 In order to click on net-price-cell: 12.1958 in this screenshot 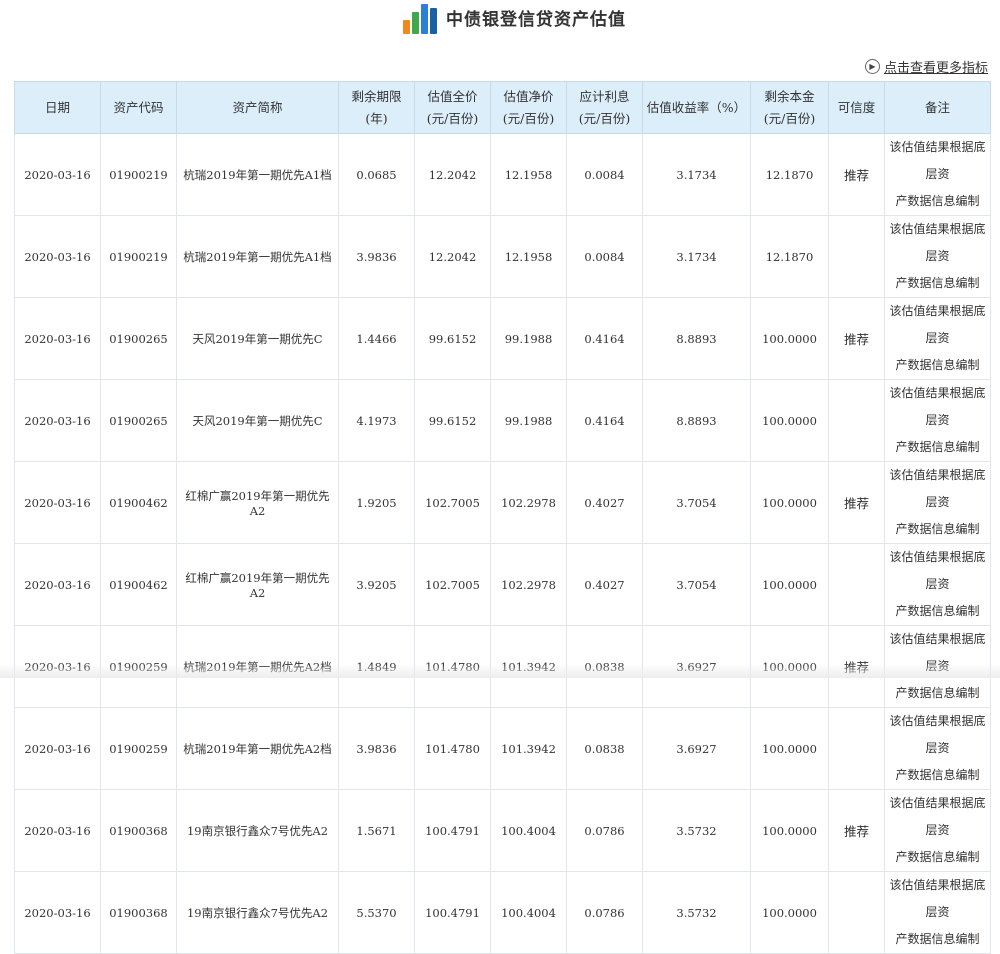, I will do `click(529, 175)`.